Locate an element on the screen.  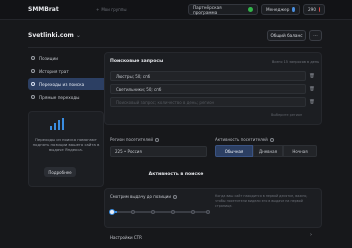
queries-title: Поисковые запросы is located at coordinates (137, 61).